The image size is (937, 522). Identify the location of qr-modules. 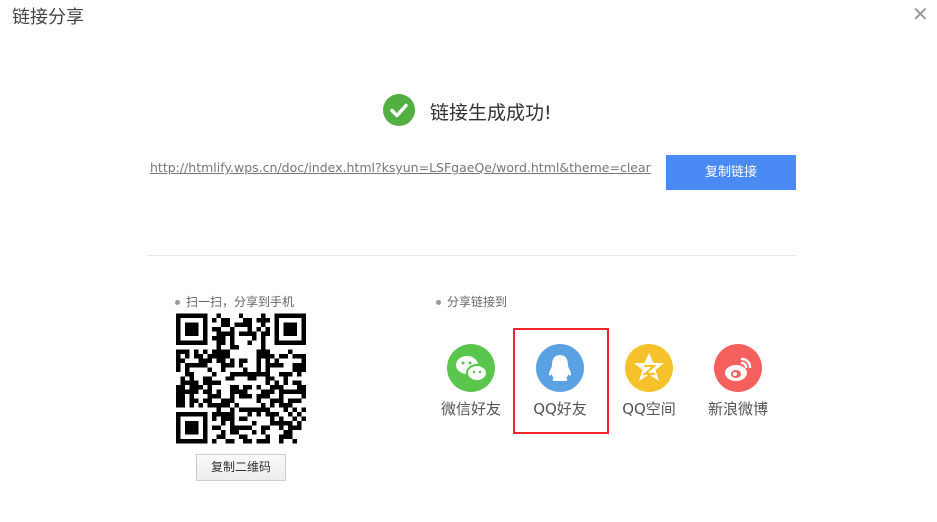
(241, 378).